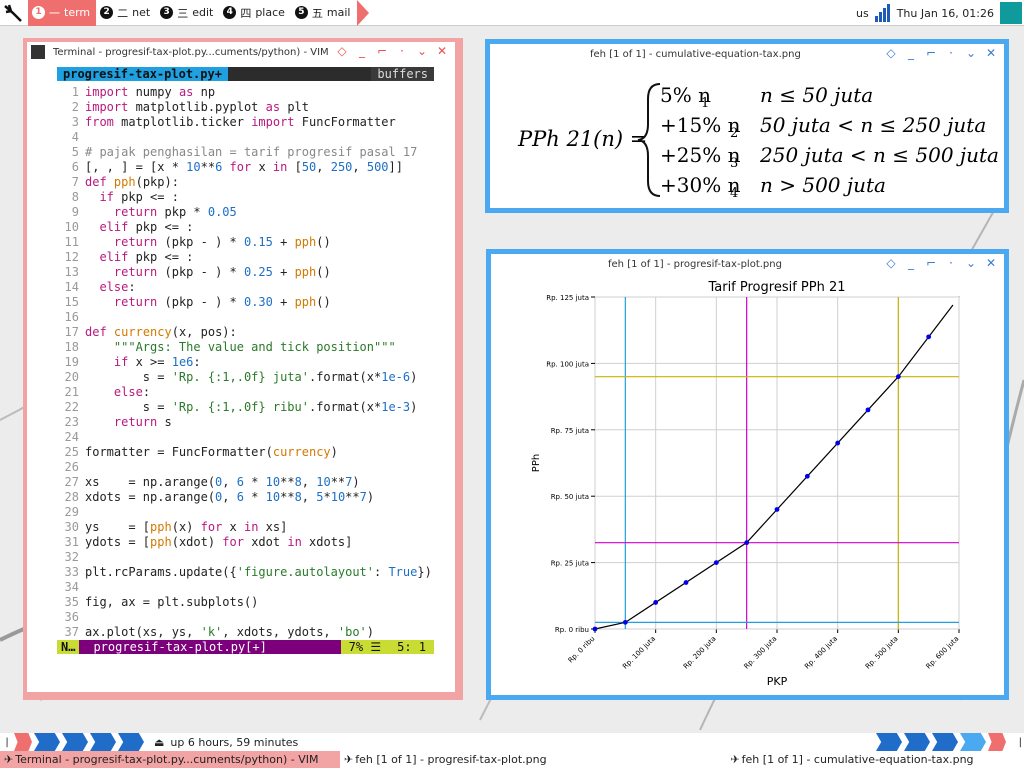  I want to click on y-tick-label: Rp. 0 ribu, so click(572, 630).